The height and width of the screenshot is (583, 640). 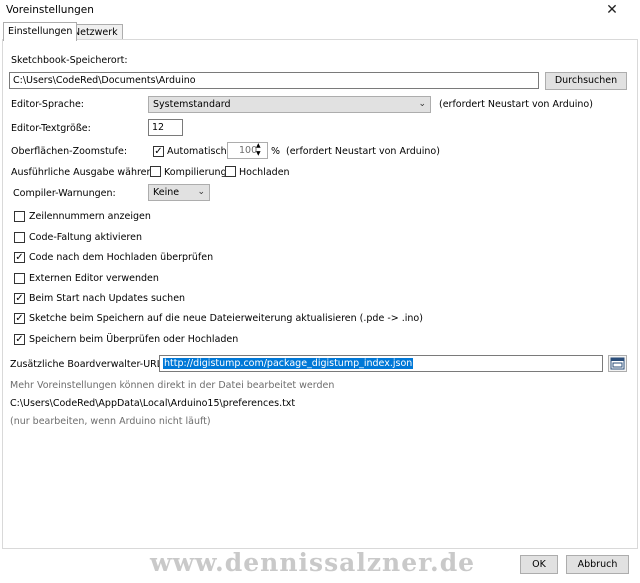 I want to click on font-size-label: Editor-Textgröße:, so click(x=51, y=128).